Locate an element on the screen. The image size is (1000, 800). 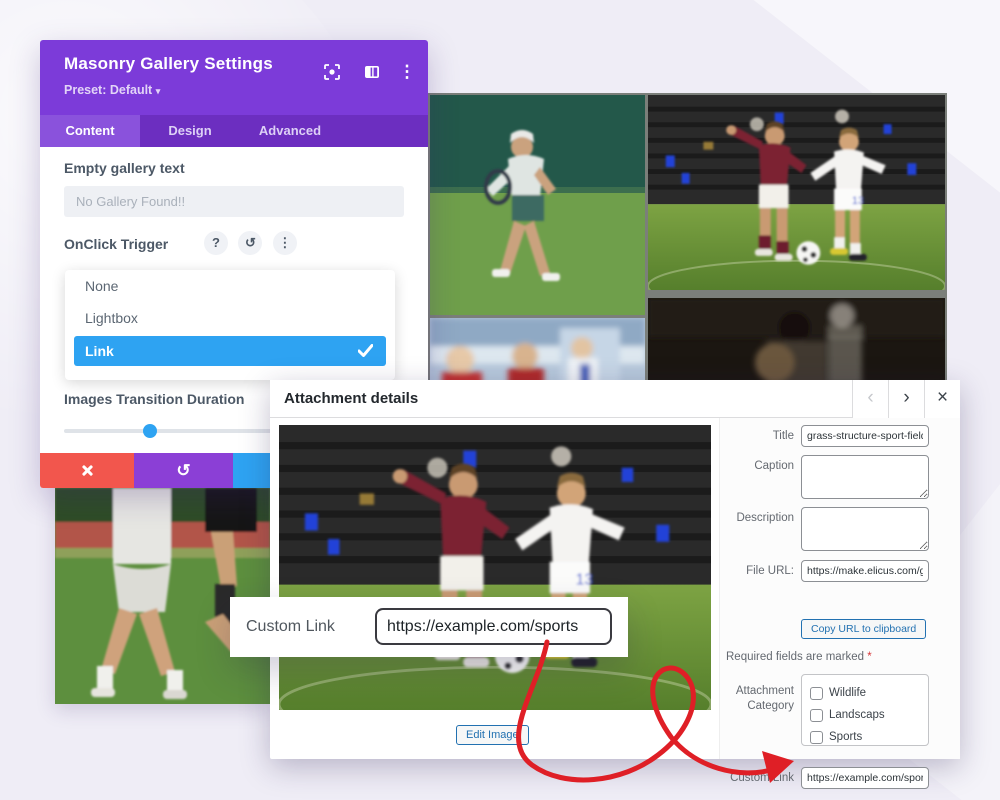
attachment-category-box: Wildlife Landscaps Sports is located at coordinates (865, 710).